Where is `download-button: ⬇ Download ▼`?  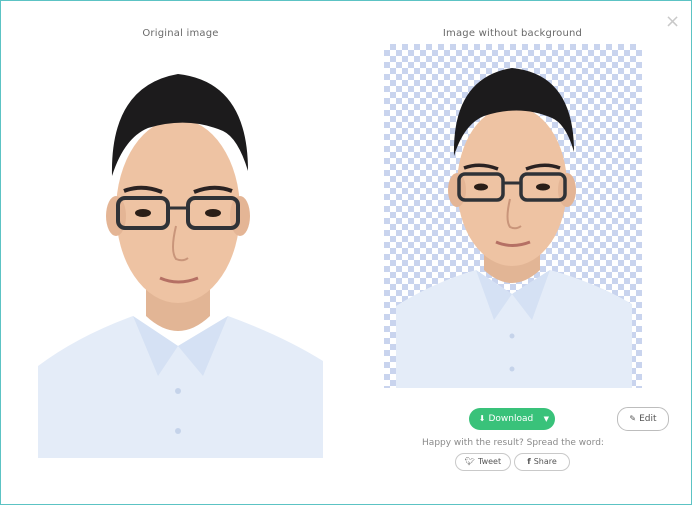
download-button: ⬇ Download ▼ is located at coordinates (512, 419).